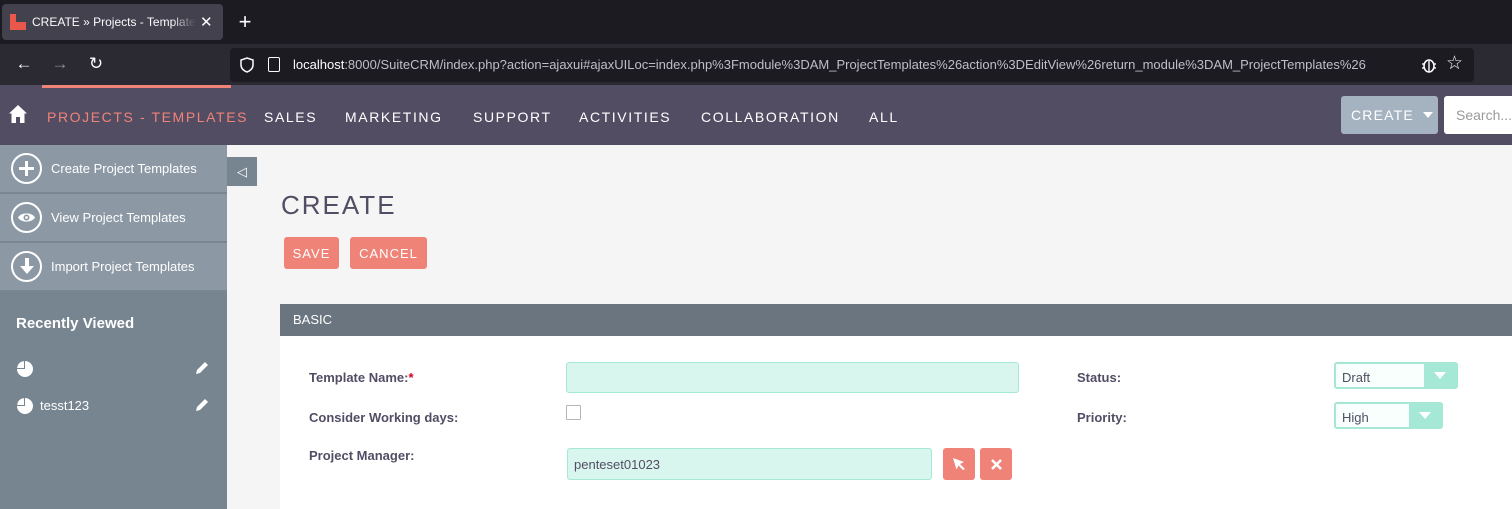 The image size is (1512, 509). I want to click on sidebar-action-label: Create Project Templates, so click(124, 168).